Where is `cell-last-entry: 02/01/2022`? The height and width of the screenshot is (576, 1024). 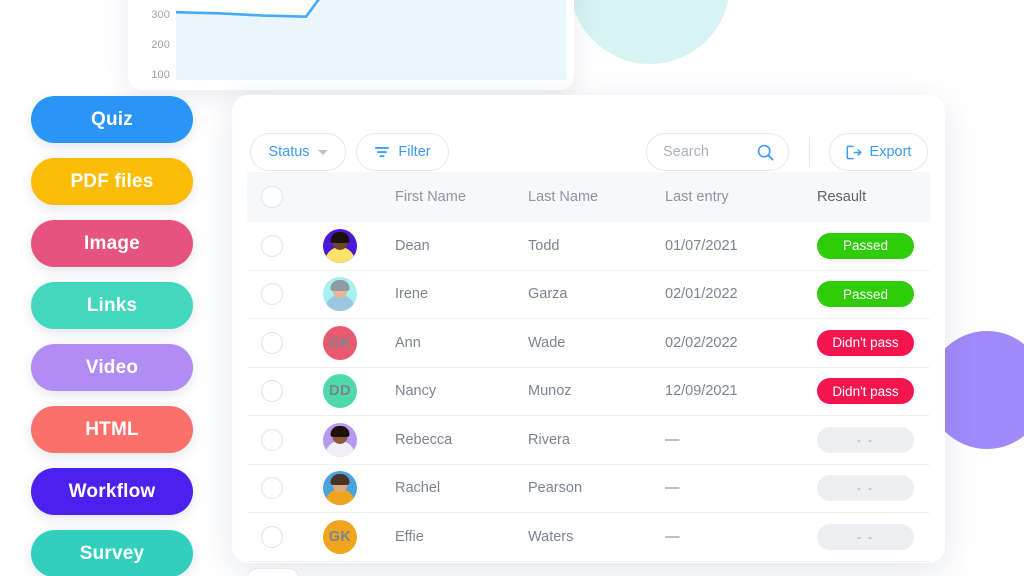 cell-last-entry: 02/01/2022 is located at coordinates (701, 294).